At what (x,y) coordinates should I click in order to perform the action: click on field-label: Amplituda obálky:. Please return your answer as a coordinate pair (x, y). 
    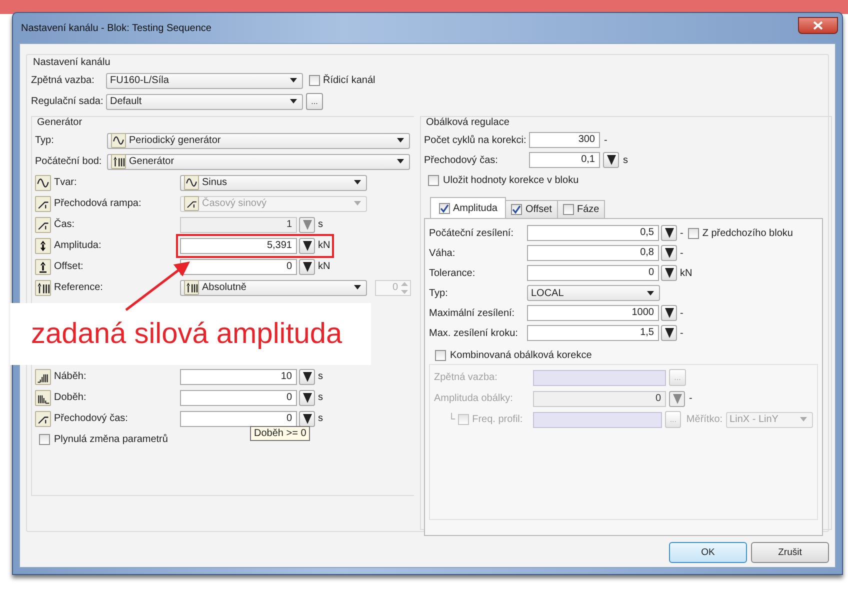
    Looking at the image, I should click on (474, 398).